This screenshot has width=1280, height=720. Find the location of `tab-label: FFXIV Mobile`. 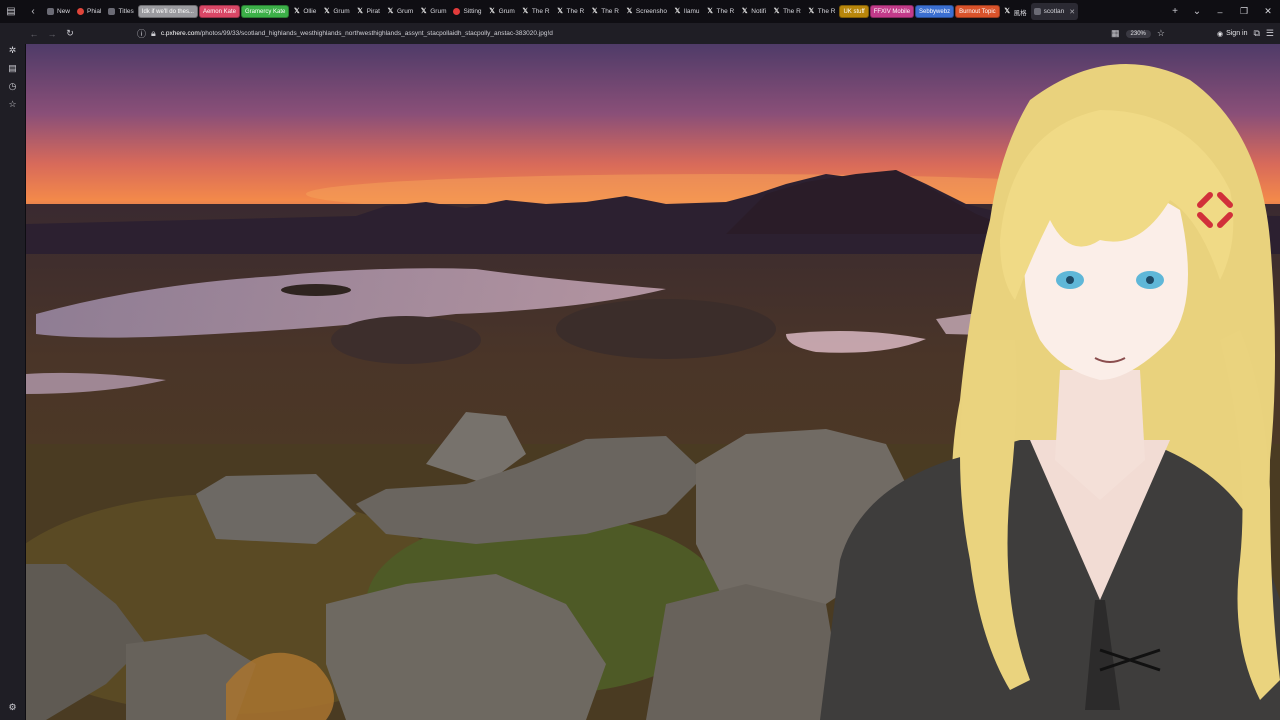

tab-label: FFXIV Mobile is located at coordinates (892, 11).